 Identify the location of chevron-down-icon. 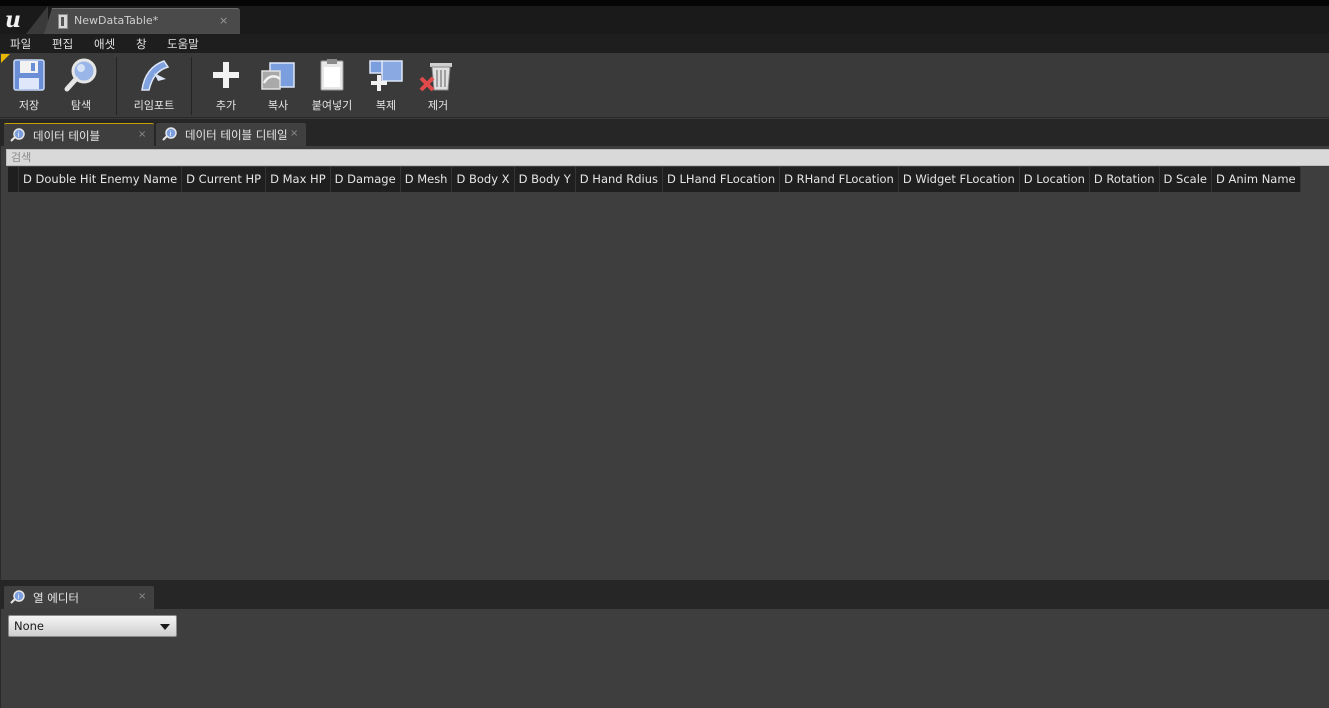
(165, 627).